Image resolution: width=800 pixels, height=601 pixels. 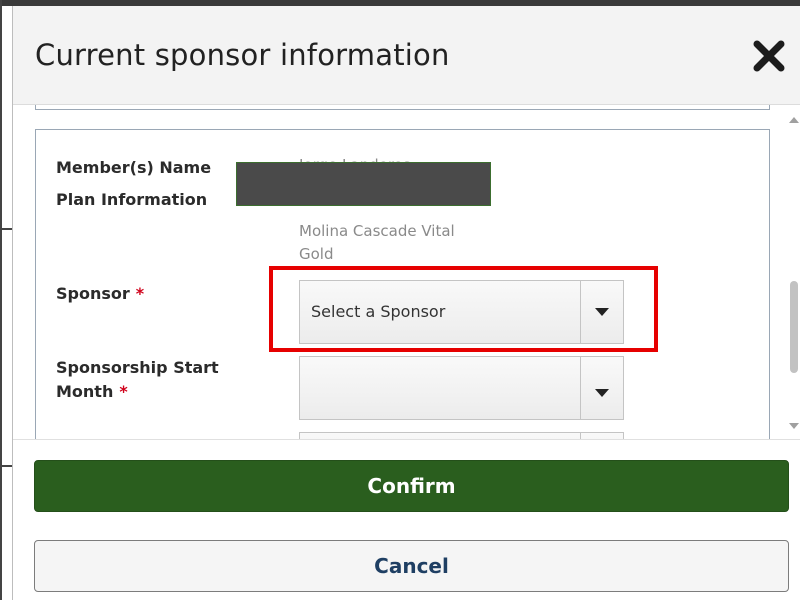 What do you see at coordinates (137, 380) in the screenshot?
I see `start-month-label: Sponsorship Start Month *` at bounding box center [137, 380].